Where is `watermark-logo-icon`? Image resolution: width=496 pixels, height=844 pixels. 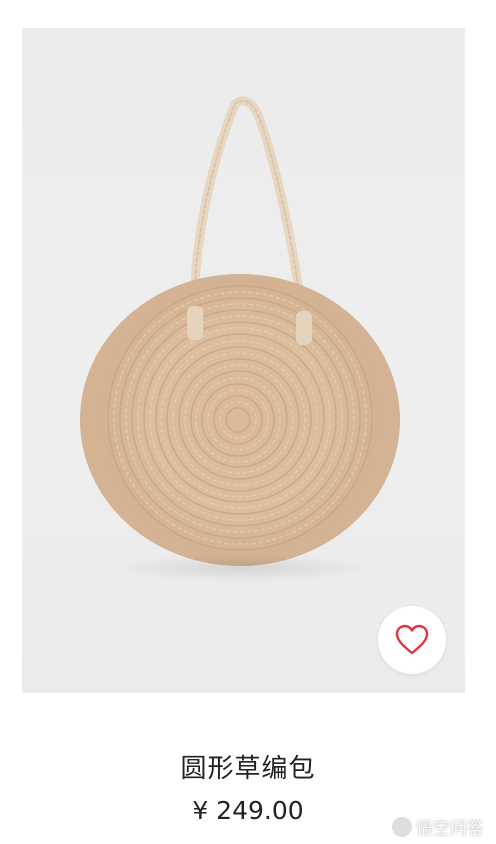
watermark-logo-icon is located at coordinates (402, 826).